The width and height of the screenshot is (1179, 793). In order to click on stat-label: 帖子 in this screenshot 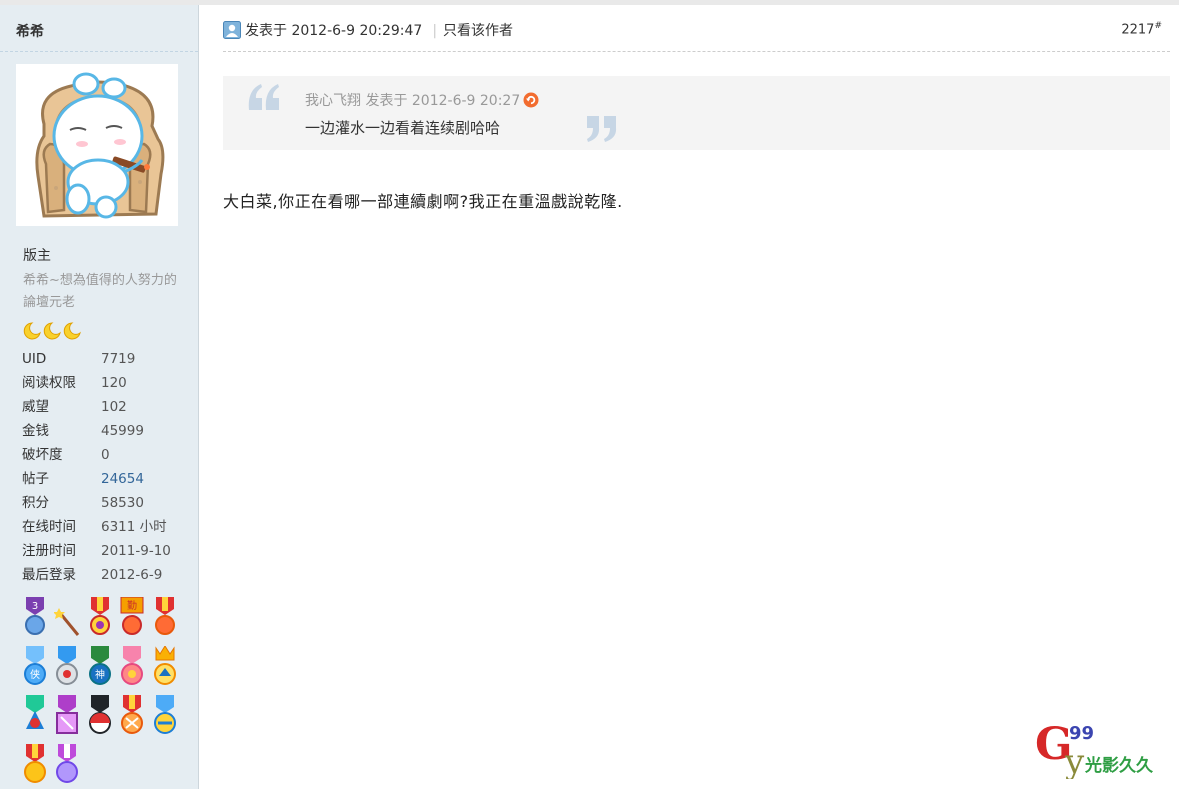, I will do `click(35, 479)`.